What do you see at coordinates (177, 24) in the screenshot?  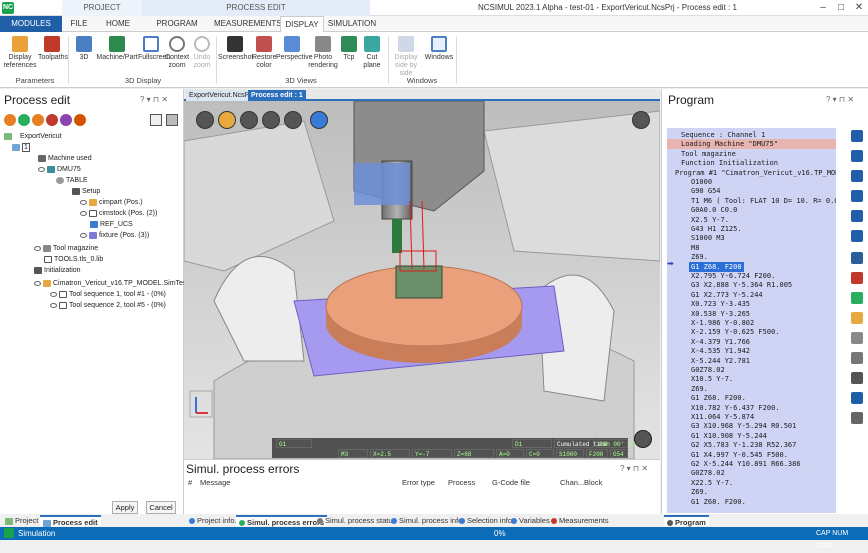 I see `tab-program: PROGRAM` at bounding box center [177, 24].